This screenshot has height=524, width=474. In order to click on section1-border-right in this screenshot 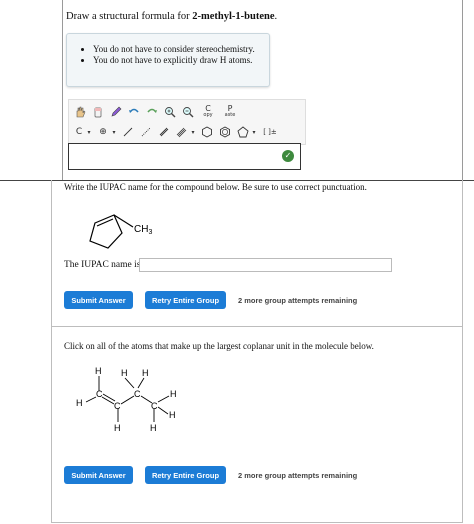, I will do `click(462, 90)`.